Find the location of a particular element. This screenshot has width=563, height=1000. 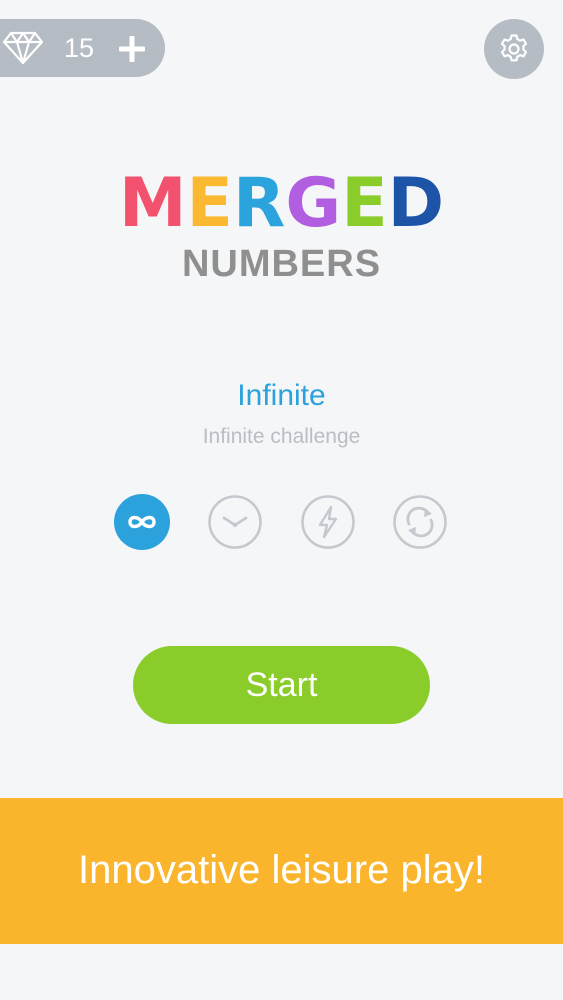

mode-refresh-button is located at coordinates (420, 522).